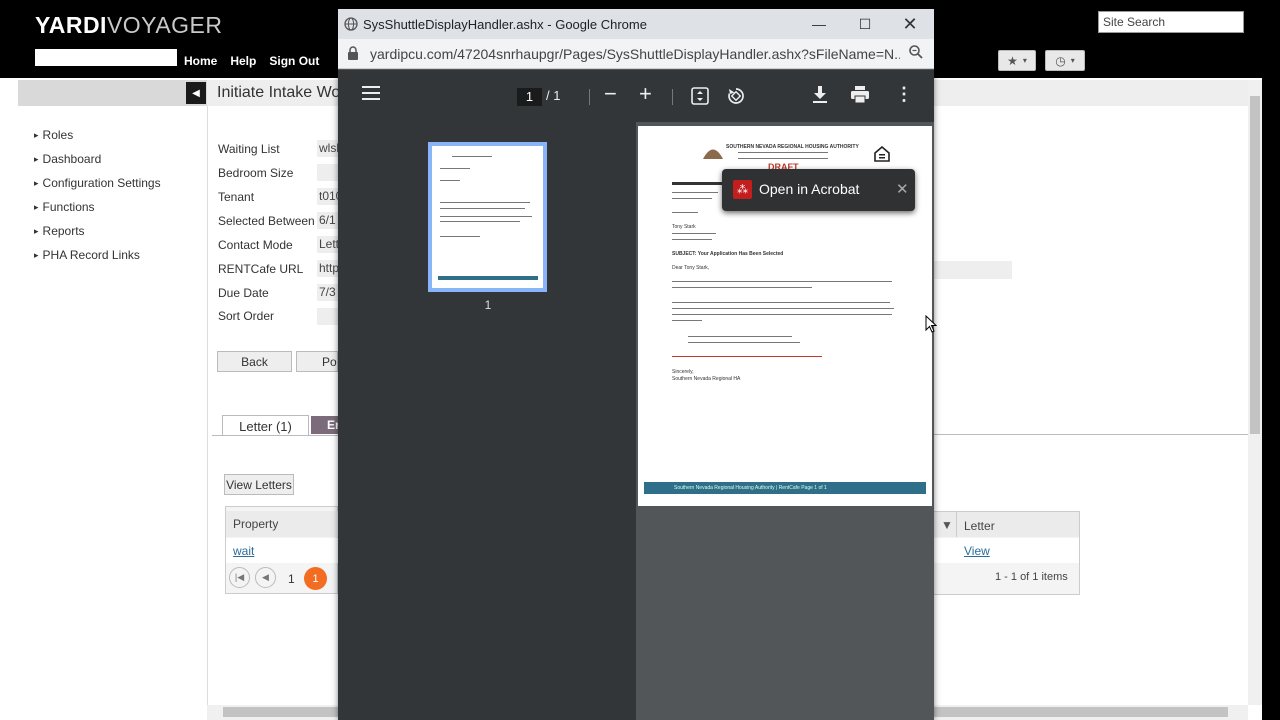  I want to click on nav-sign-out: Sign Out, so click(294, 61).